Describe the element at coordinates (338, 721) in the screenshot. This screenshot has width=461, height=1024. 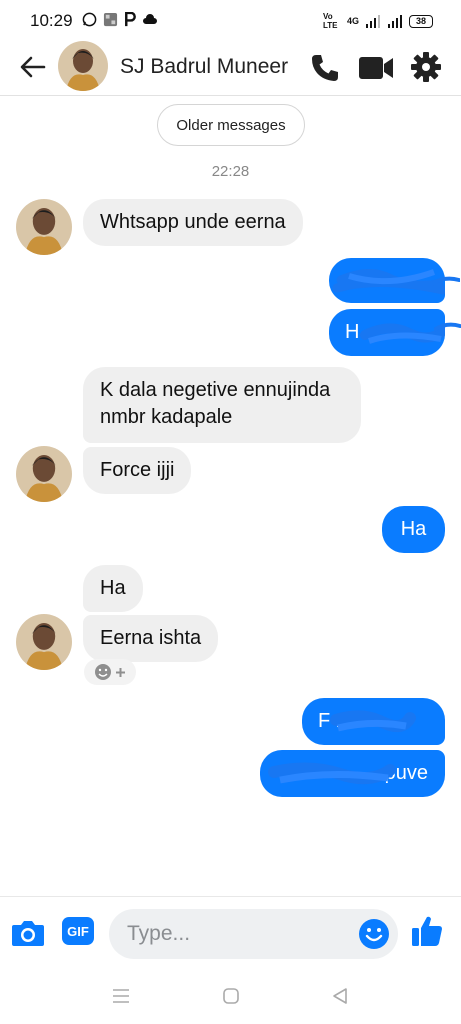
I see `outgoing-message-text: F ne` at that location.